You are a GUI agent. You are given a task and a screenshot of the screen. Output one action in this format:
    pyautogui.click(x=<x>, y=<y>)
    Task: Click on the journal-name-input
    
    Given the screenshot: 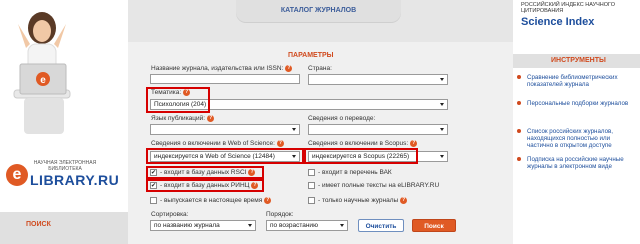 What is the action you would take?
    pyautogui.click(x=225, y=79)
    